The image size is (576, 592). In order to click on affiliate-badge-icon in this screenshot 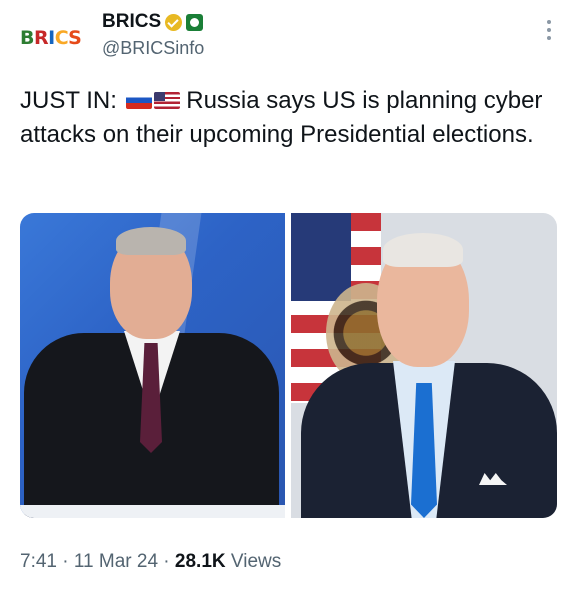, I will do `click(195, 22)`.